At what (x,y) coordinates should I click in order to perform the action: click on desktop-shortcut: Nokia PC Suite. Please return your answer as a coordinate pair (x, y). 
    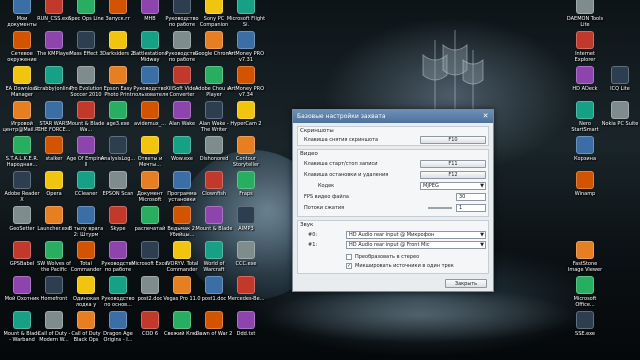
    Looking at the image, I should click on (620, 120).